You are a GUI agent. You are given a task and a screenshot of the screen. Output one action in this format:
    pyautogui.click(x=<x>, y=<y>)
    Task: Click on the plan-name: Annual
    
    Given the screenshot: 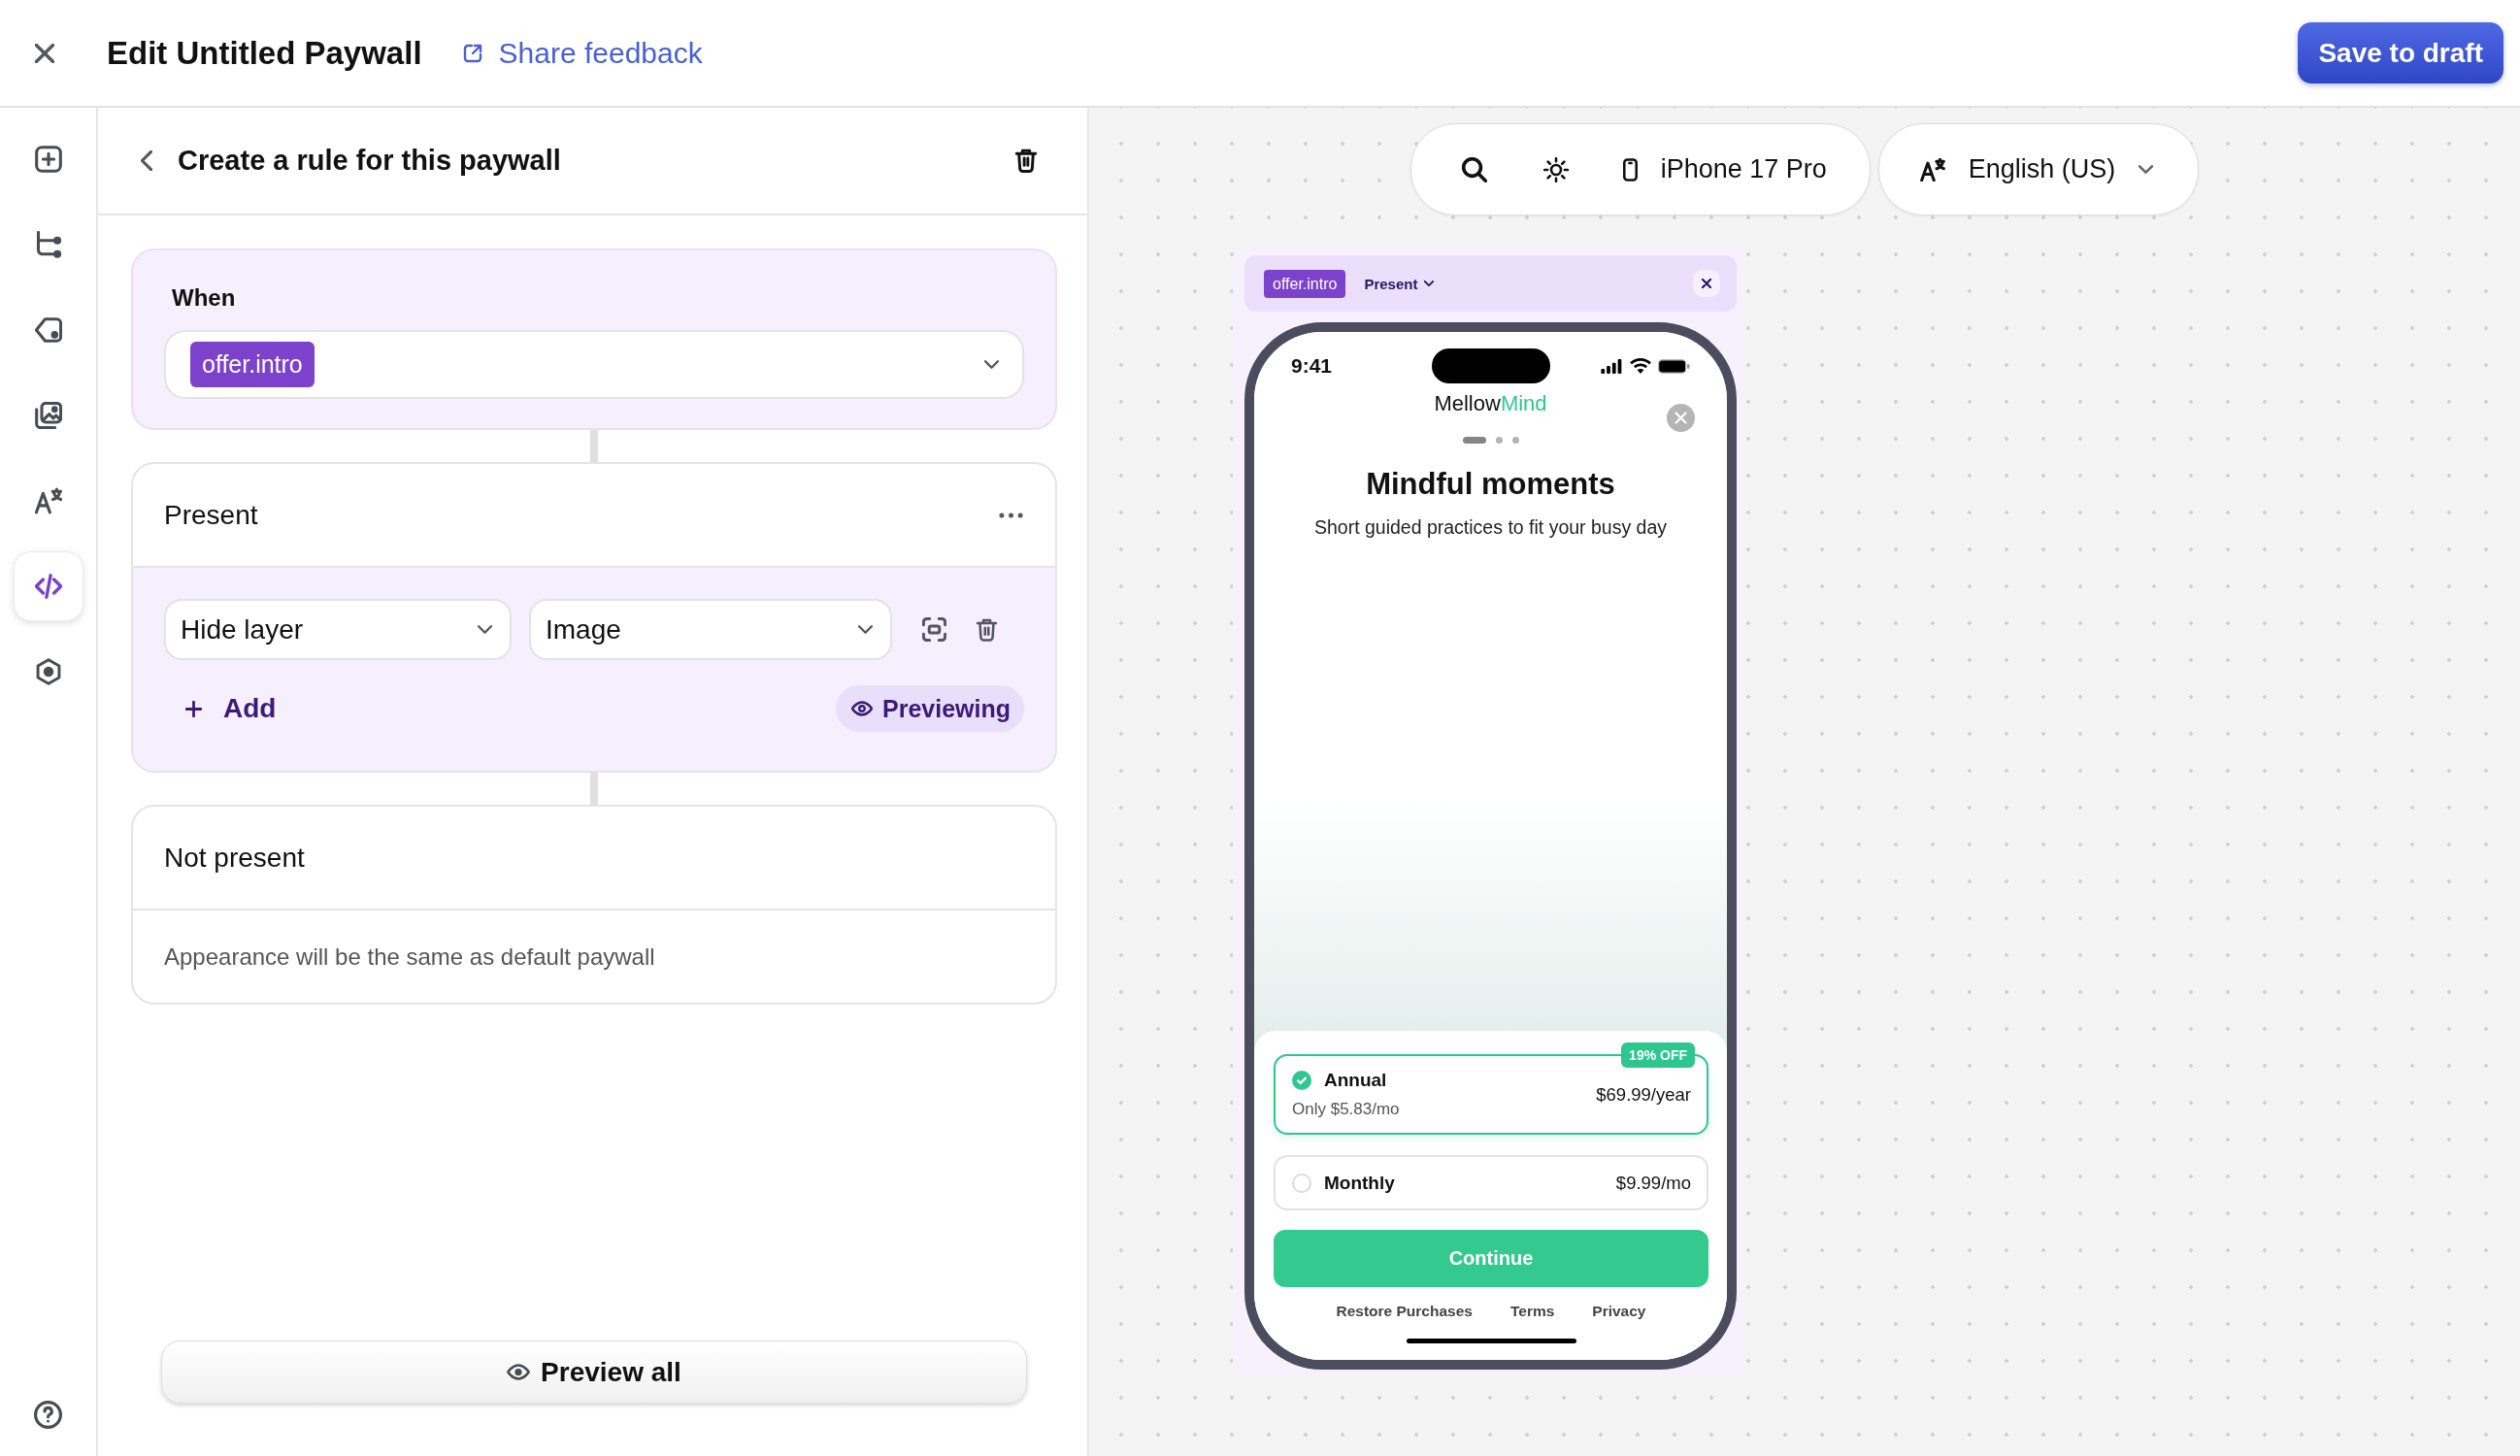 What is the action you would take?
    pyautogui.click(x=1355, y=1080)
    